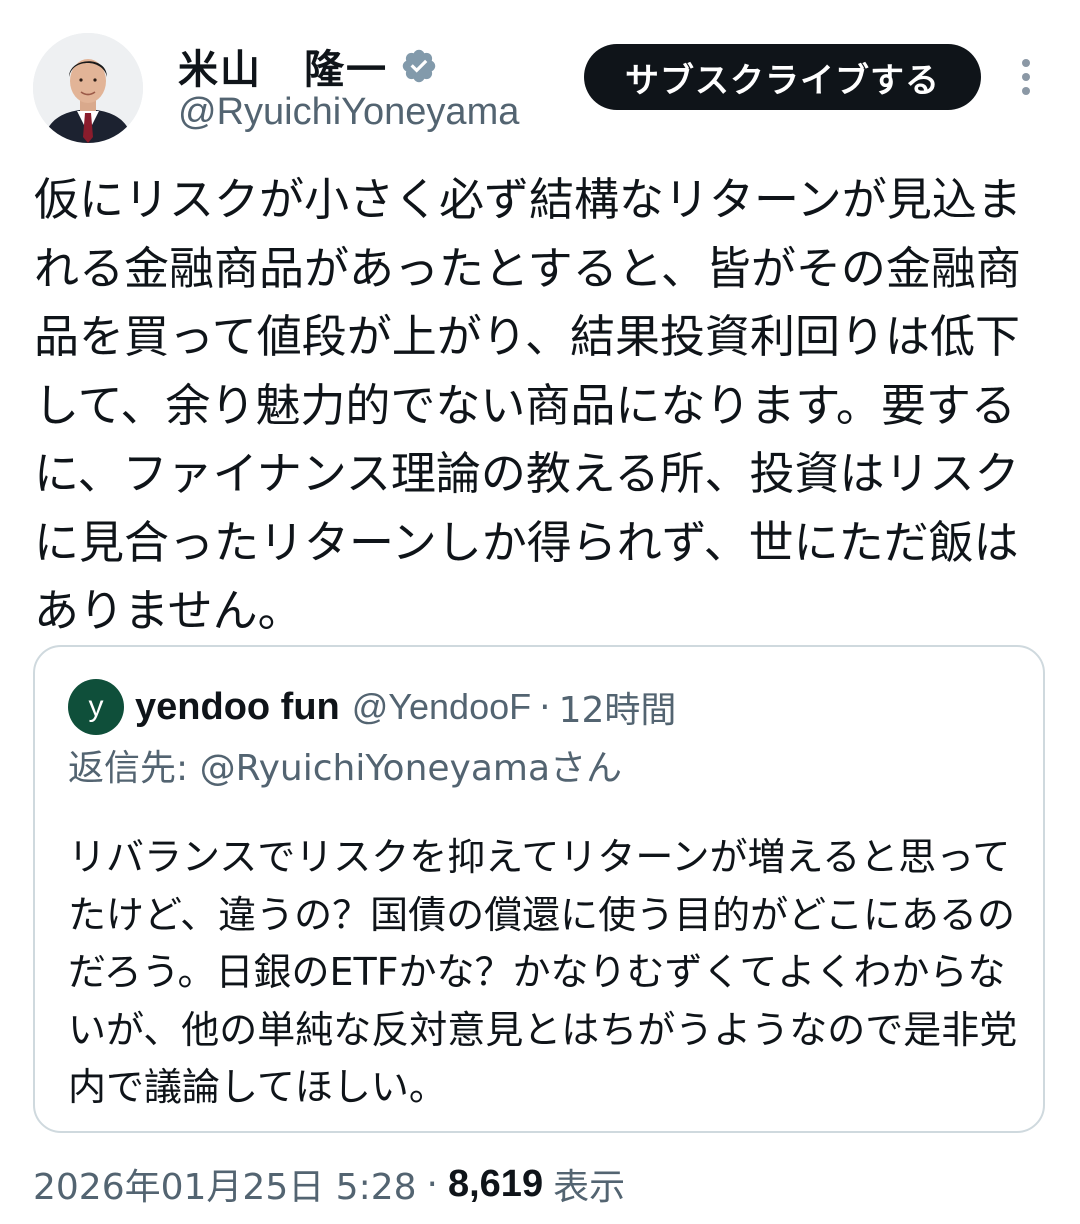 This screenshot has width=1080, height=1224. I want to click on more-options-button, so click(1026, 77).